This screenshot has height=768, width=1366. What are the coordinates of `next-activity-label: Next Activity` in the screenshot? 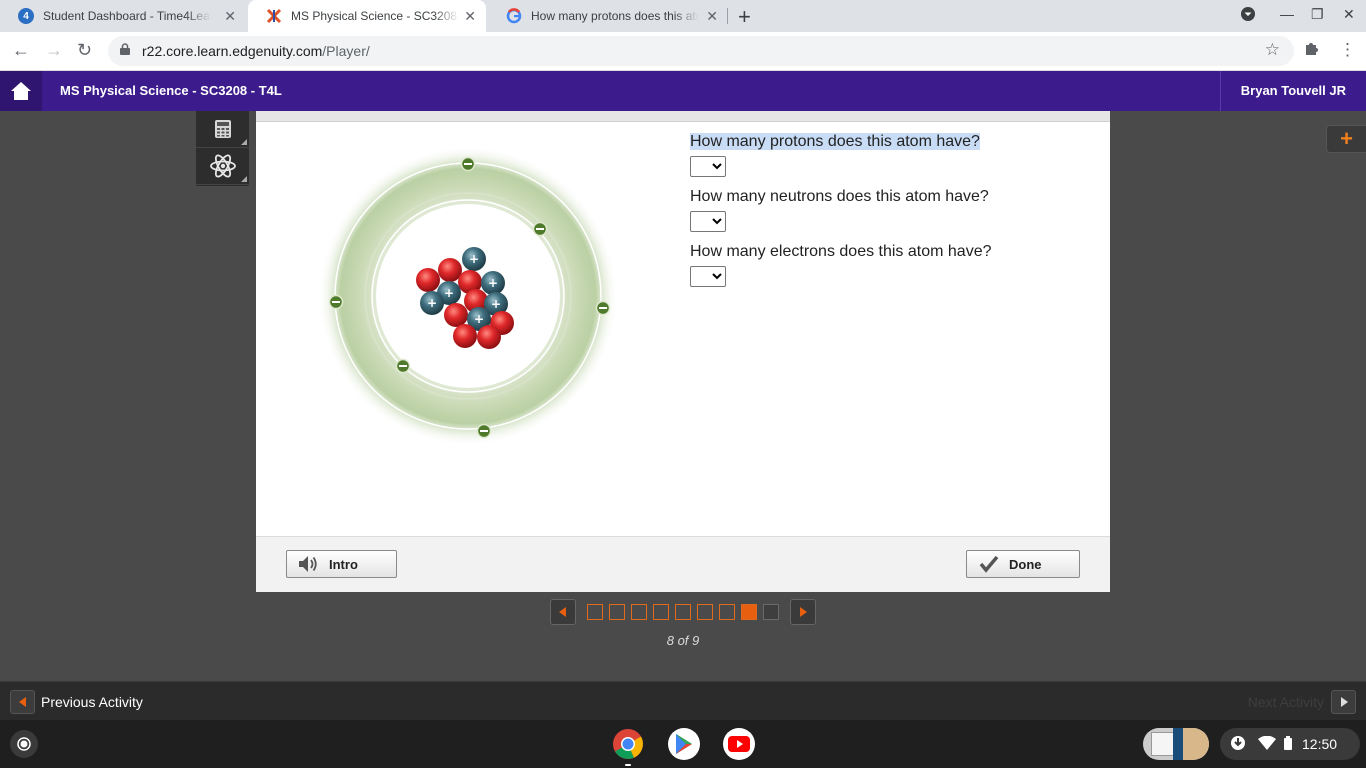 It's located at (1285, 702).